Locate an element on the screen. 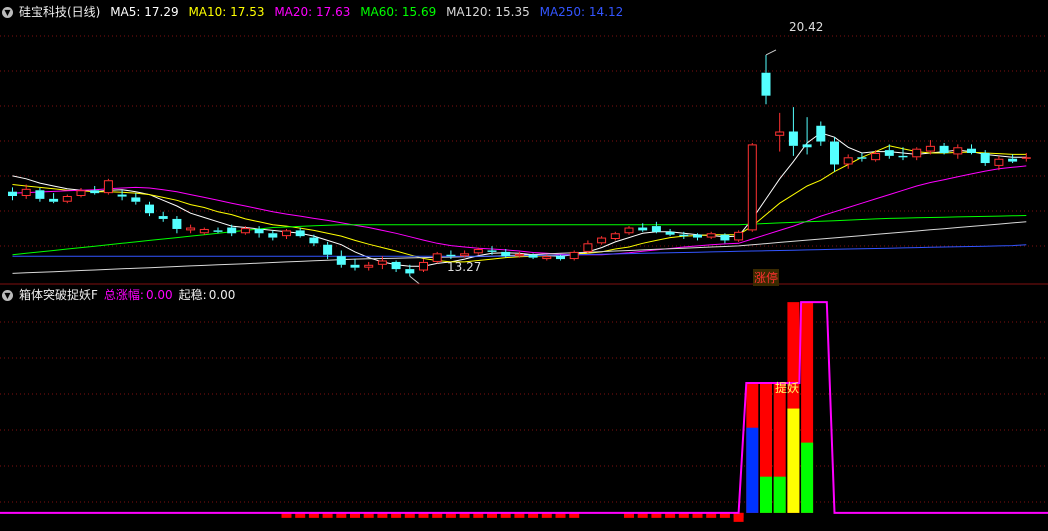  ma120-label: MA120: 15.35 is located at coordinates (488, 12).